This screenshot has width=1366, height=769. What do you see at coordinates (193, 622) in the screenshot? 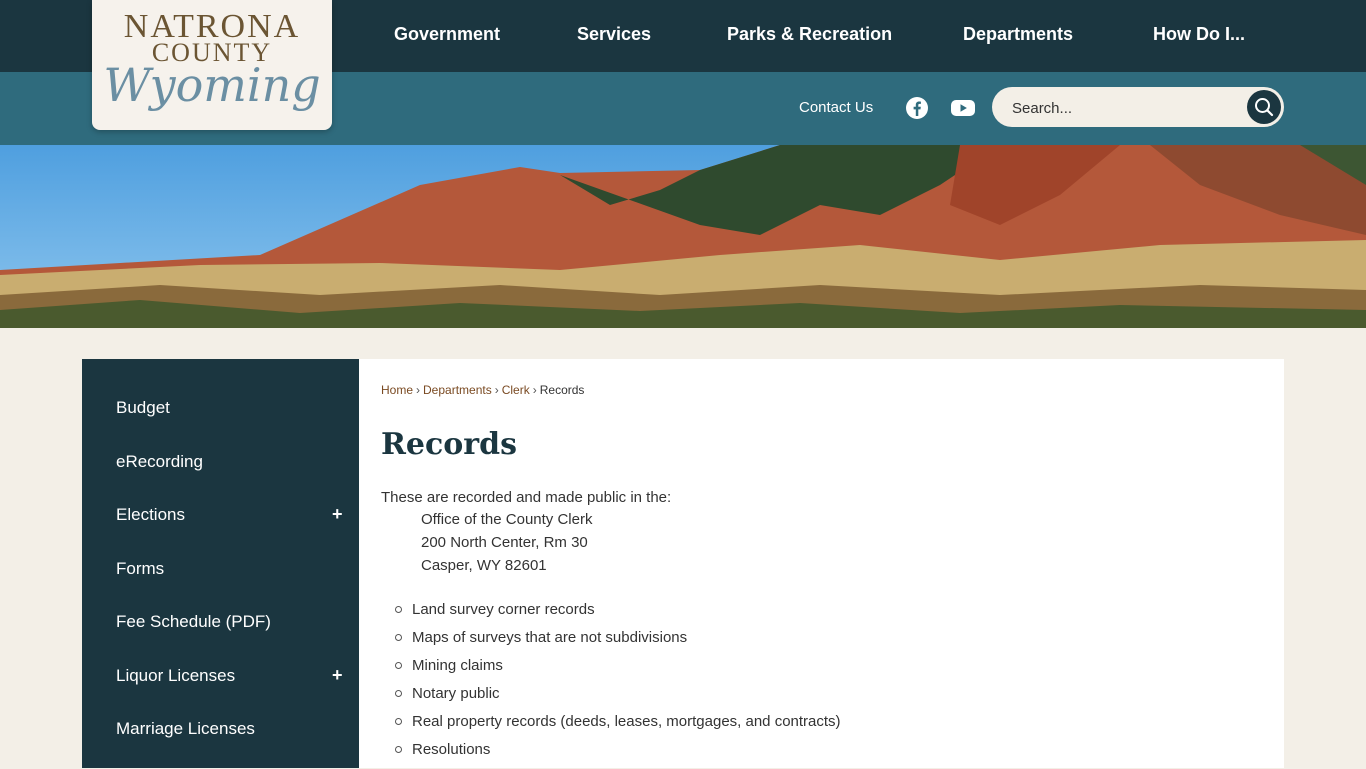
I see `sidebar-item-fee-schedule: Fee Schedule (PDF)` at bounding box center [193, 622].